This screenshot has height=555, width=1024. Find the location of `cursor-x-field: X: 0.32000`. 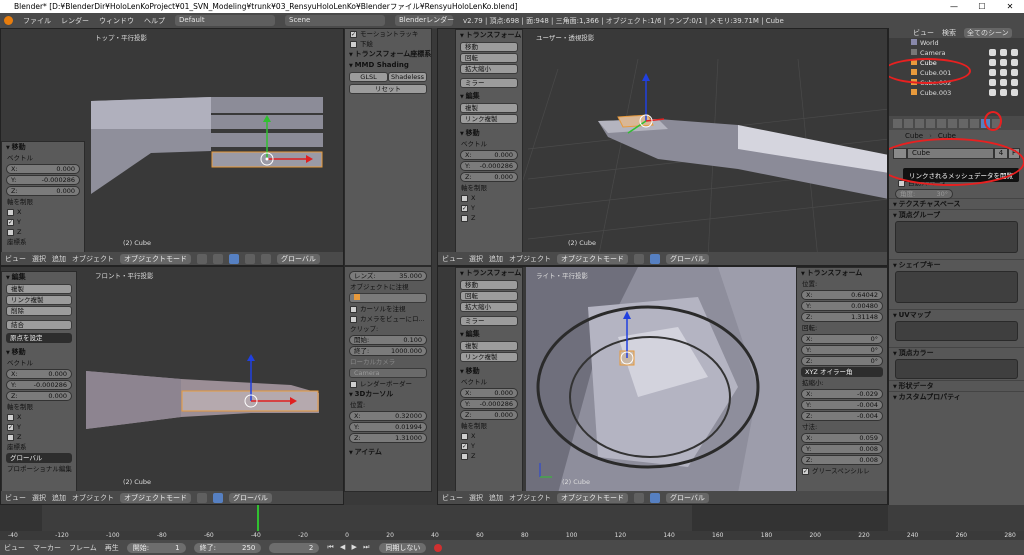

cursor-x-field: X: 0.32000 is located at coordinates (388, 416).